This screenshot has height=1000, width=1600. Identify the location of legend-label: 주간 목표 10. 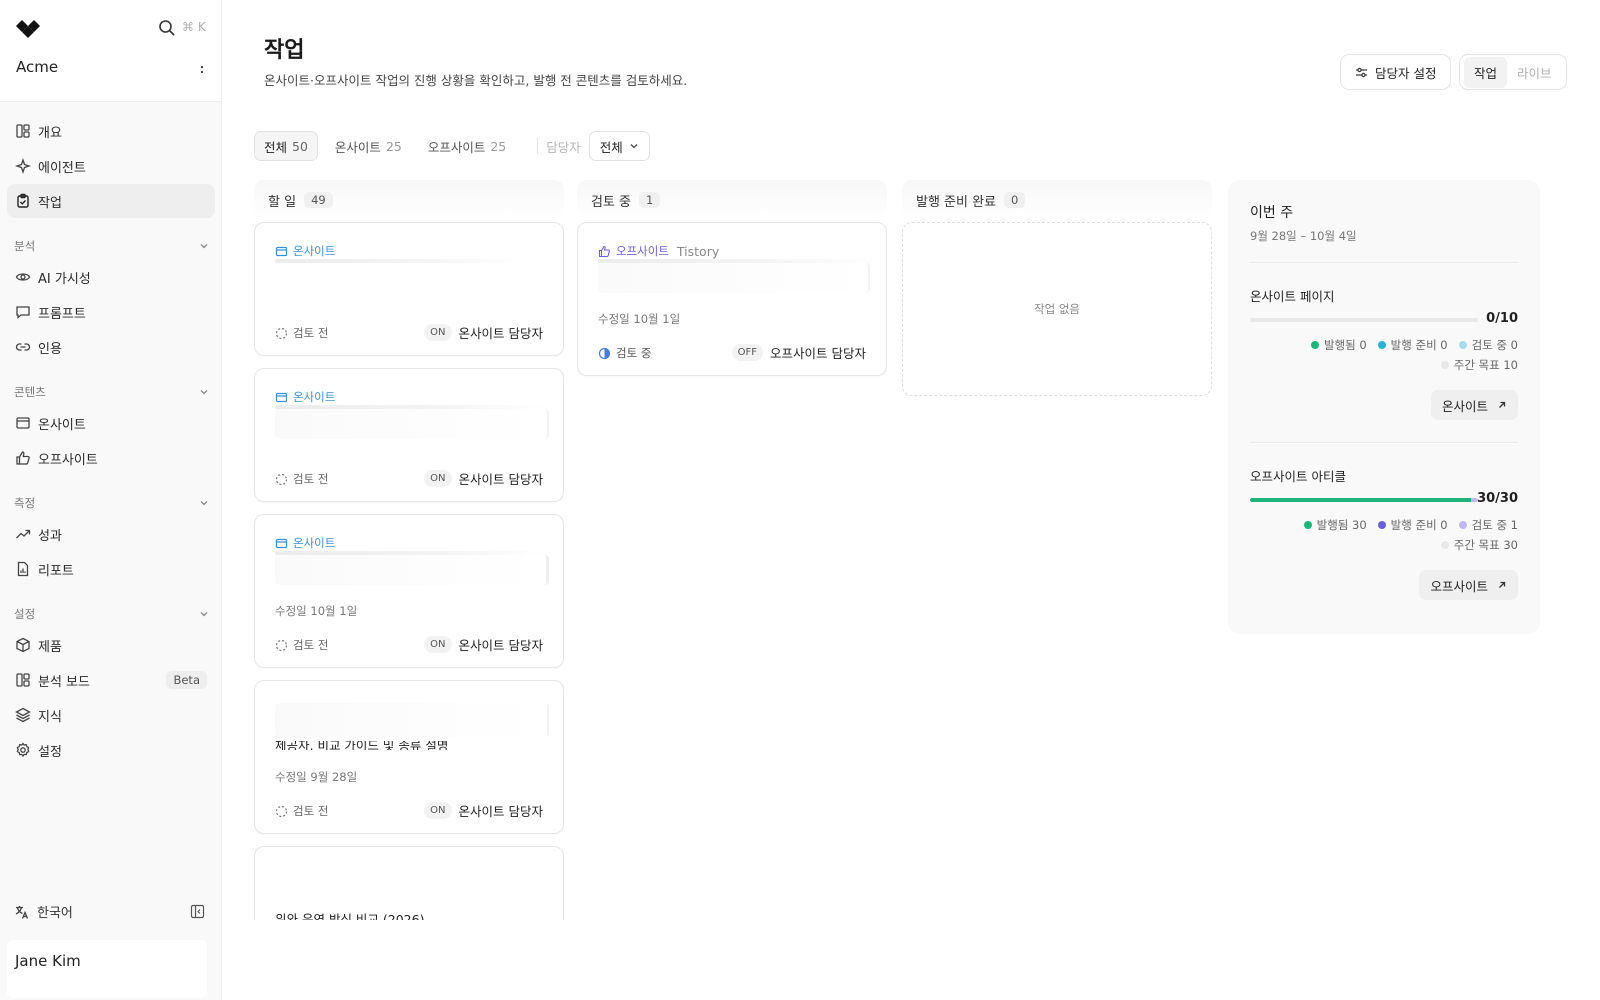
(1485, 365).